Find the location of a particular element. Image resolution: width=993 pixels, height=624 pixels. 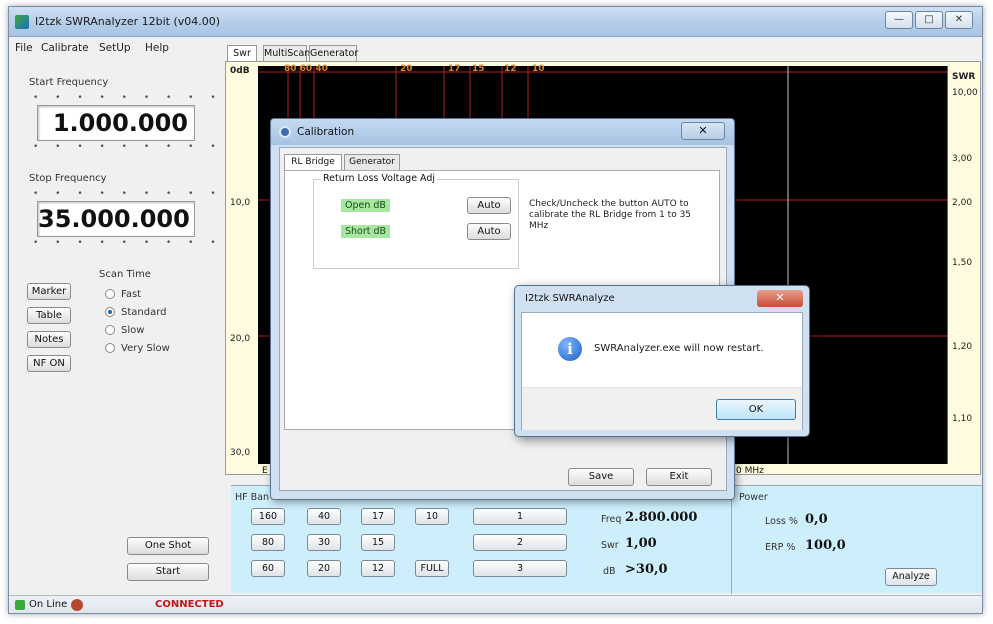

connection-status: CONNECTED is located at coordinates (189, 604).